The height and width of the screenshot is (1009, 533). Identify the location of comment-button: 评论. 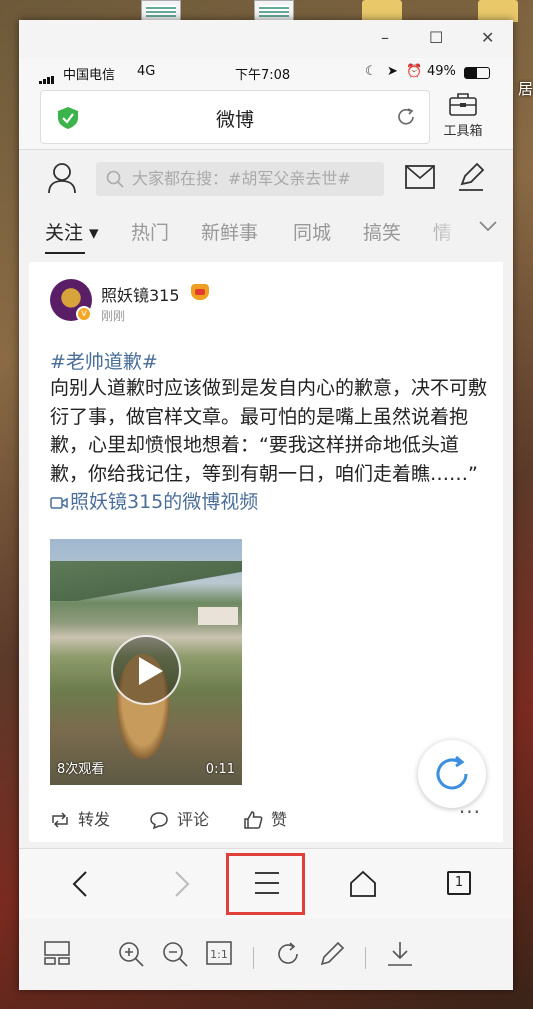
(179, 818).